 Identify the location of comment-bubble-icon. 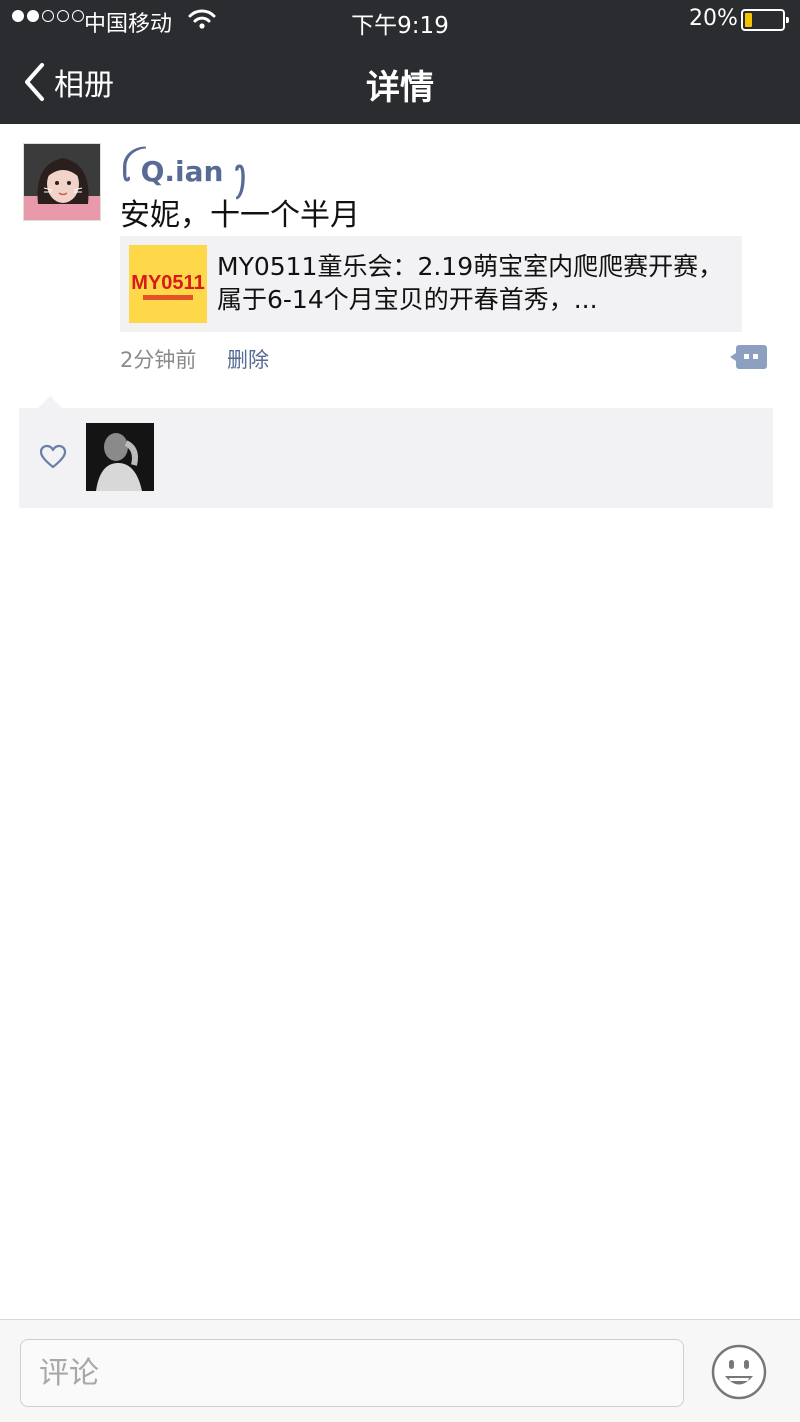
(749, 357).